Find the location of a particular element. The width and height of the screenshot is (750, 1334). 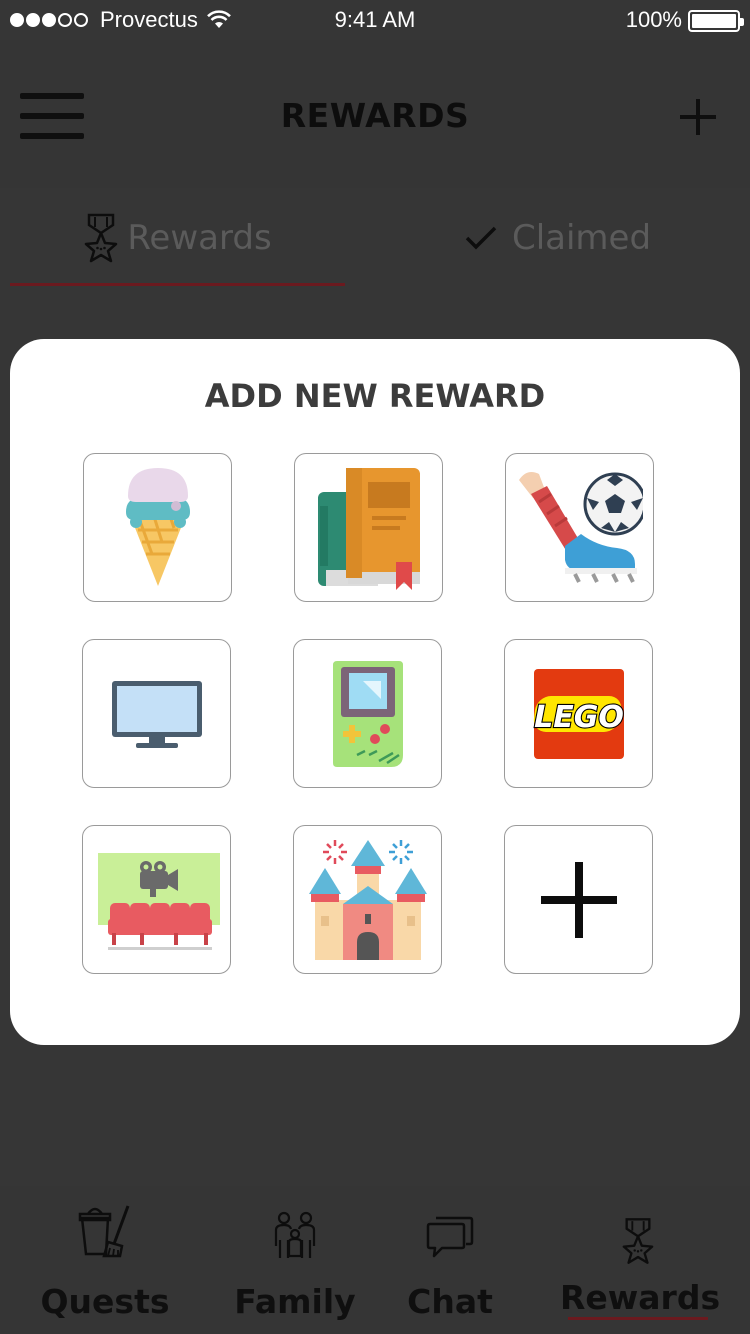

tab-claimed: Claimed is located at coordinates (557, 238).